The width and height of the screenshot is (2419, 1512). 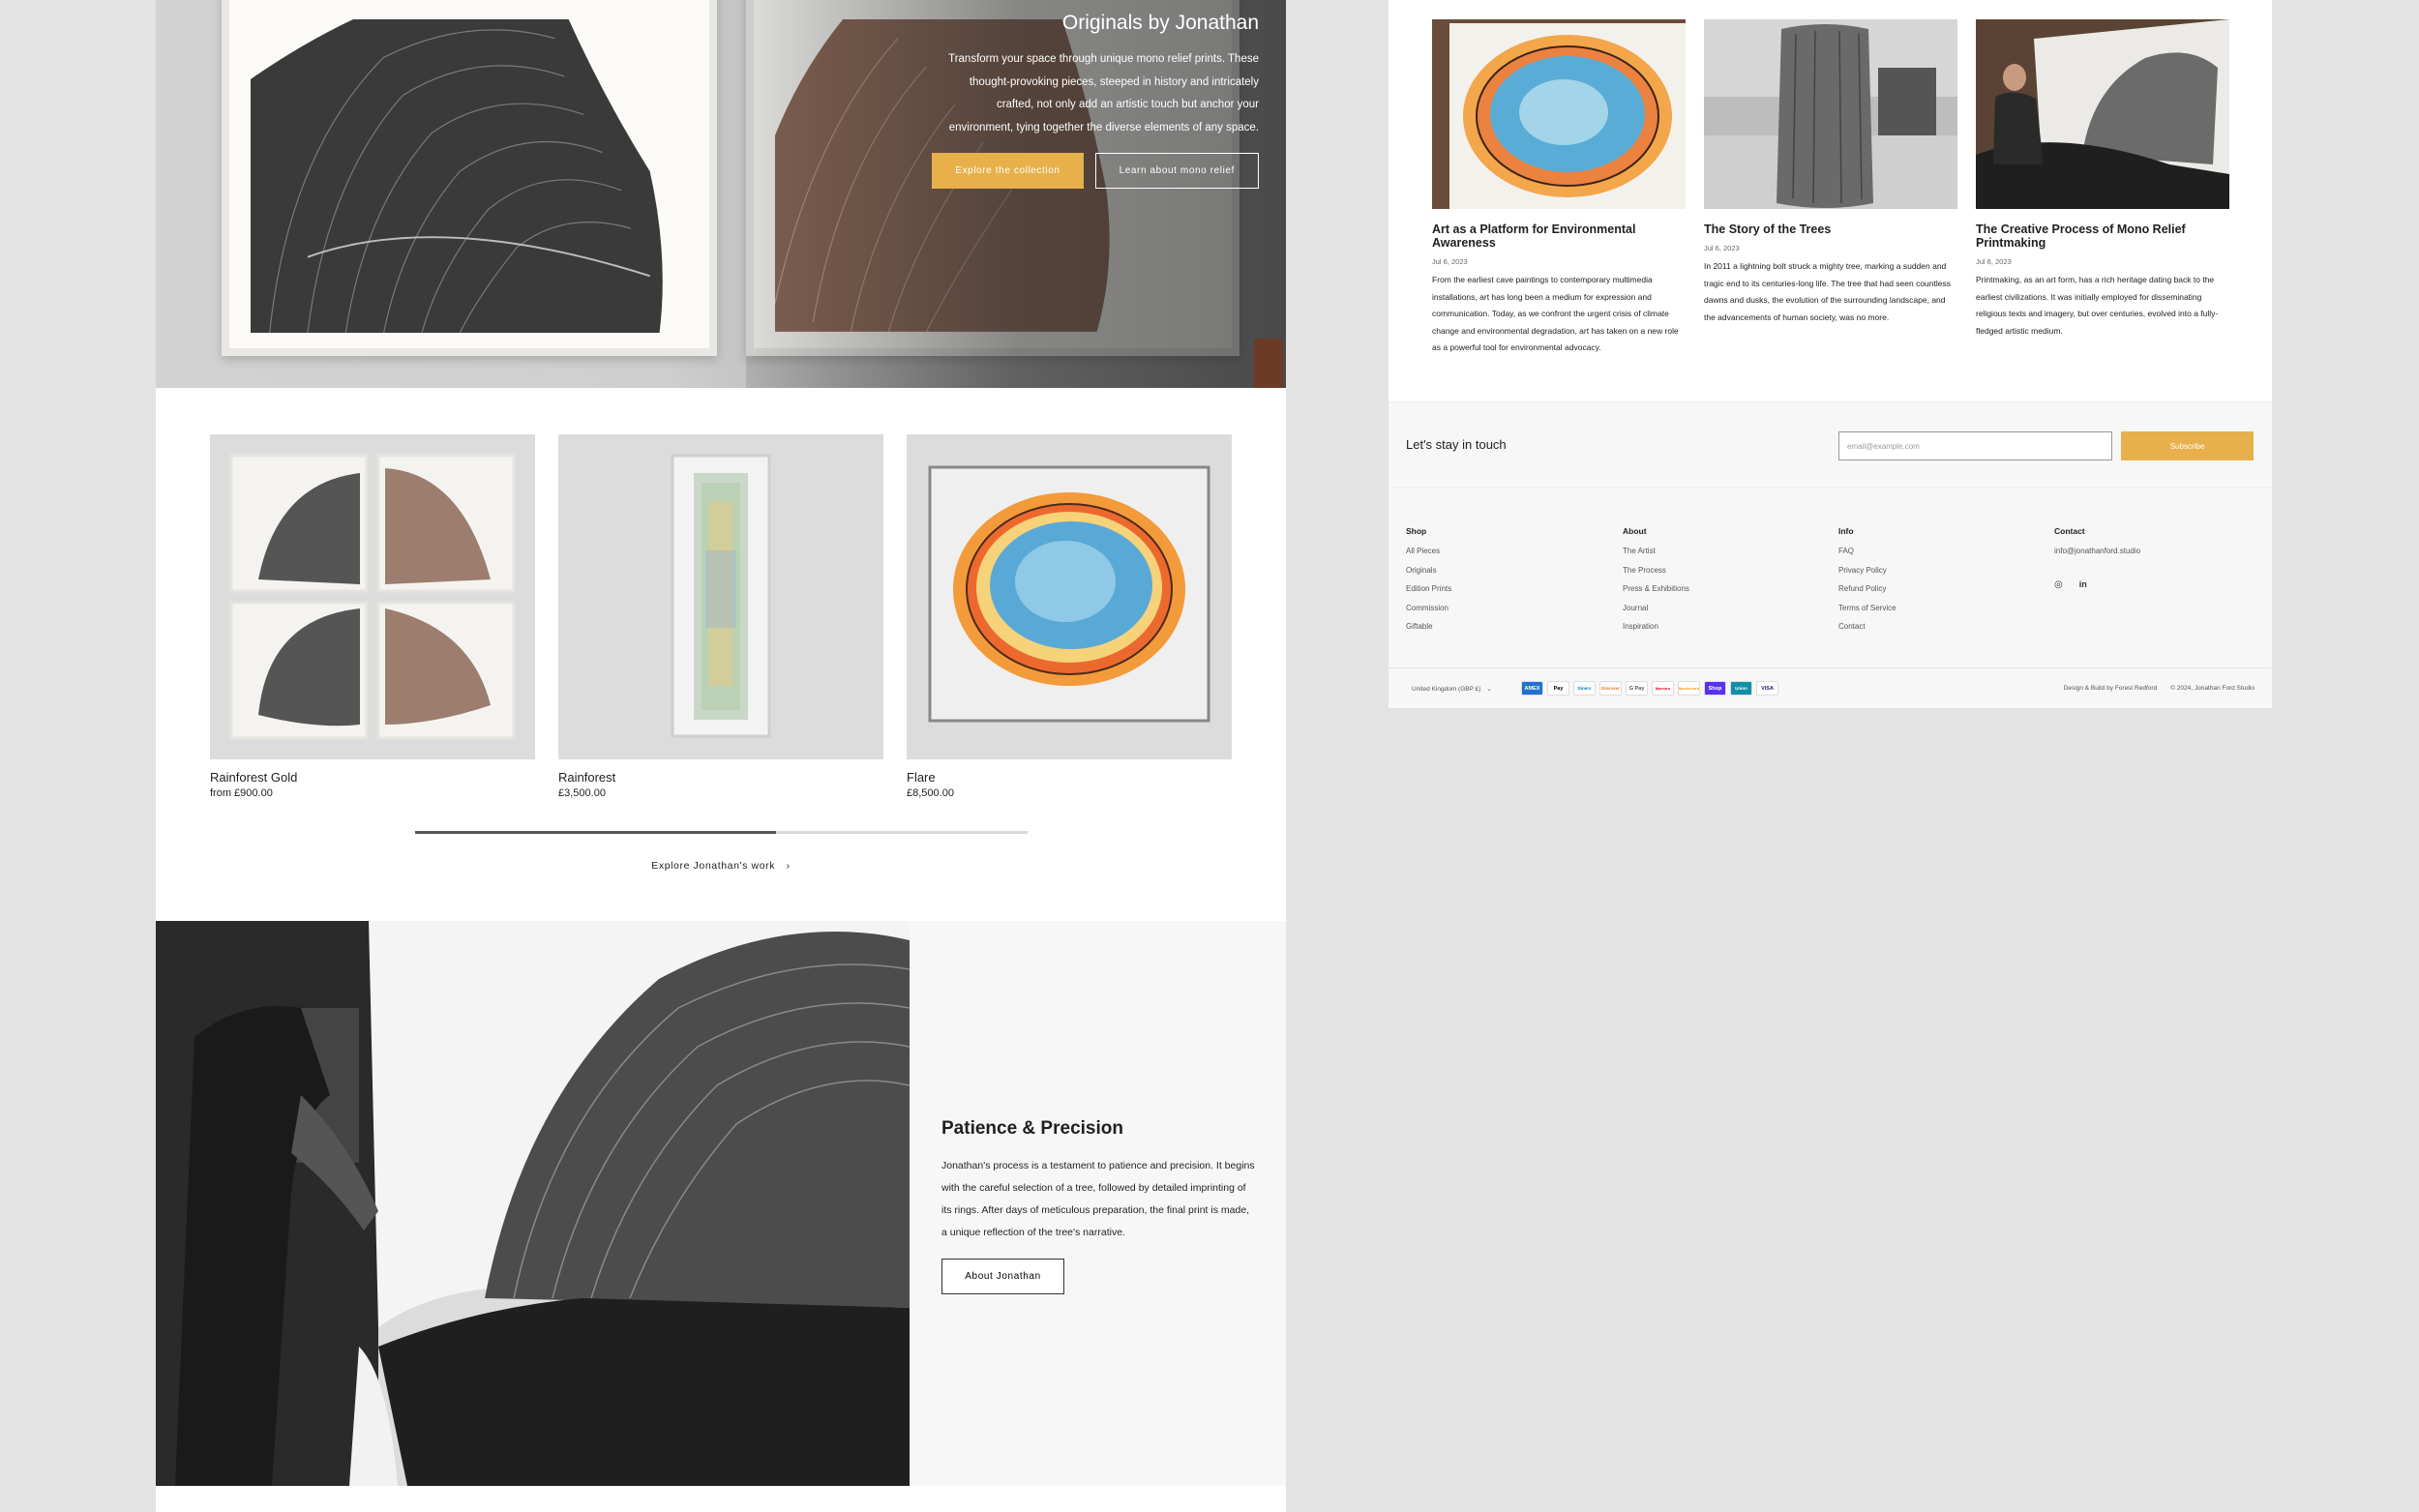 What do you see at coordinates (1663, 688) in the screenshot?
I see `maestro-icon: Maestro` at bounding box center [1663, 688].